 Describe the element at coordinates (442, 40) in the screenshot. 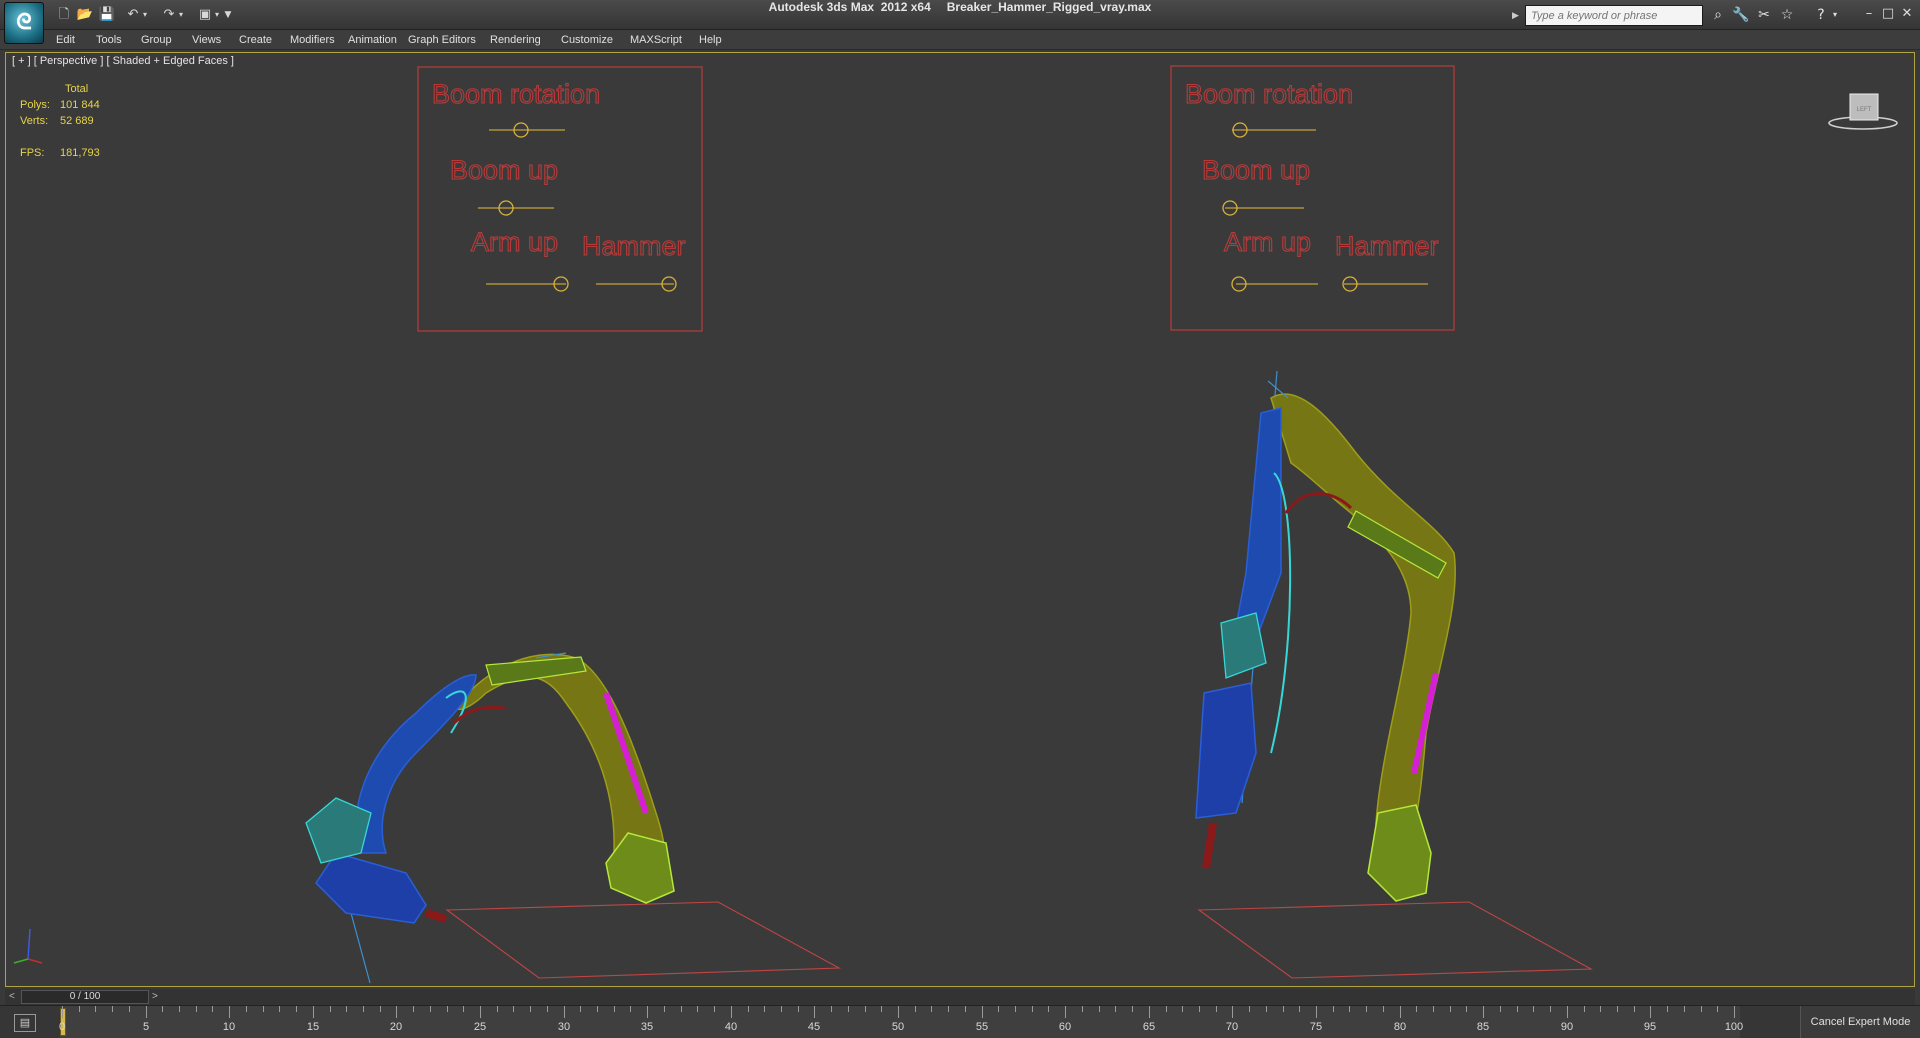

I see `menu-graph-editors: Graph Editors` at that location.